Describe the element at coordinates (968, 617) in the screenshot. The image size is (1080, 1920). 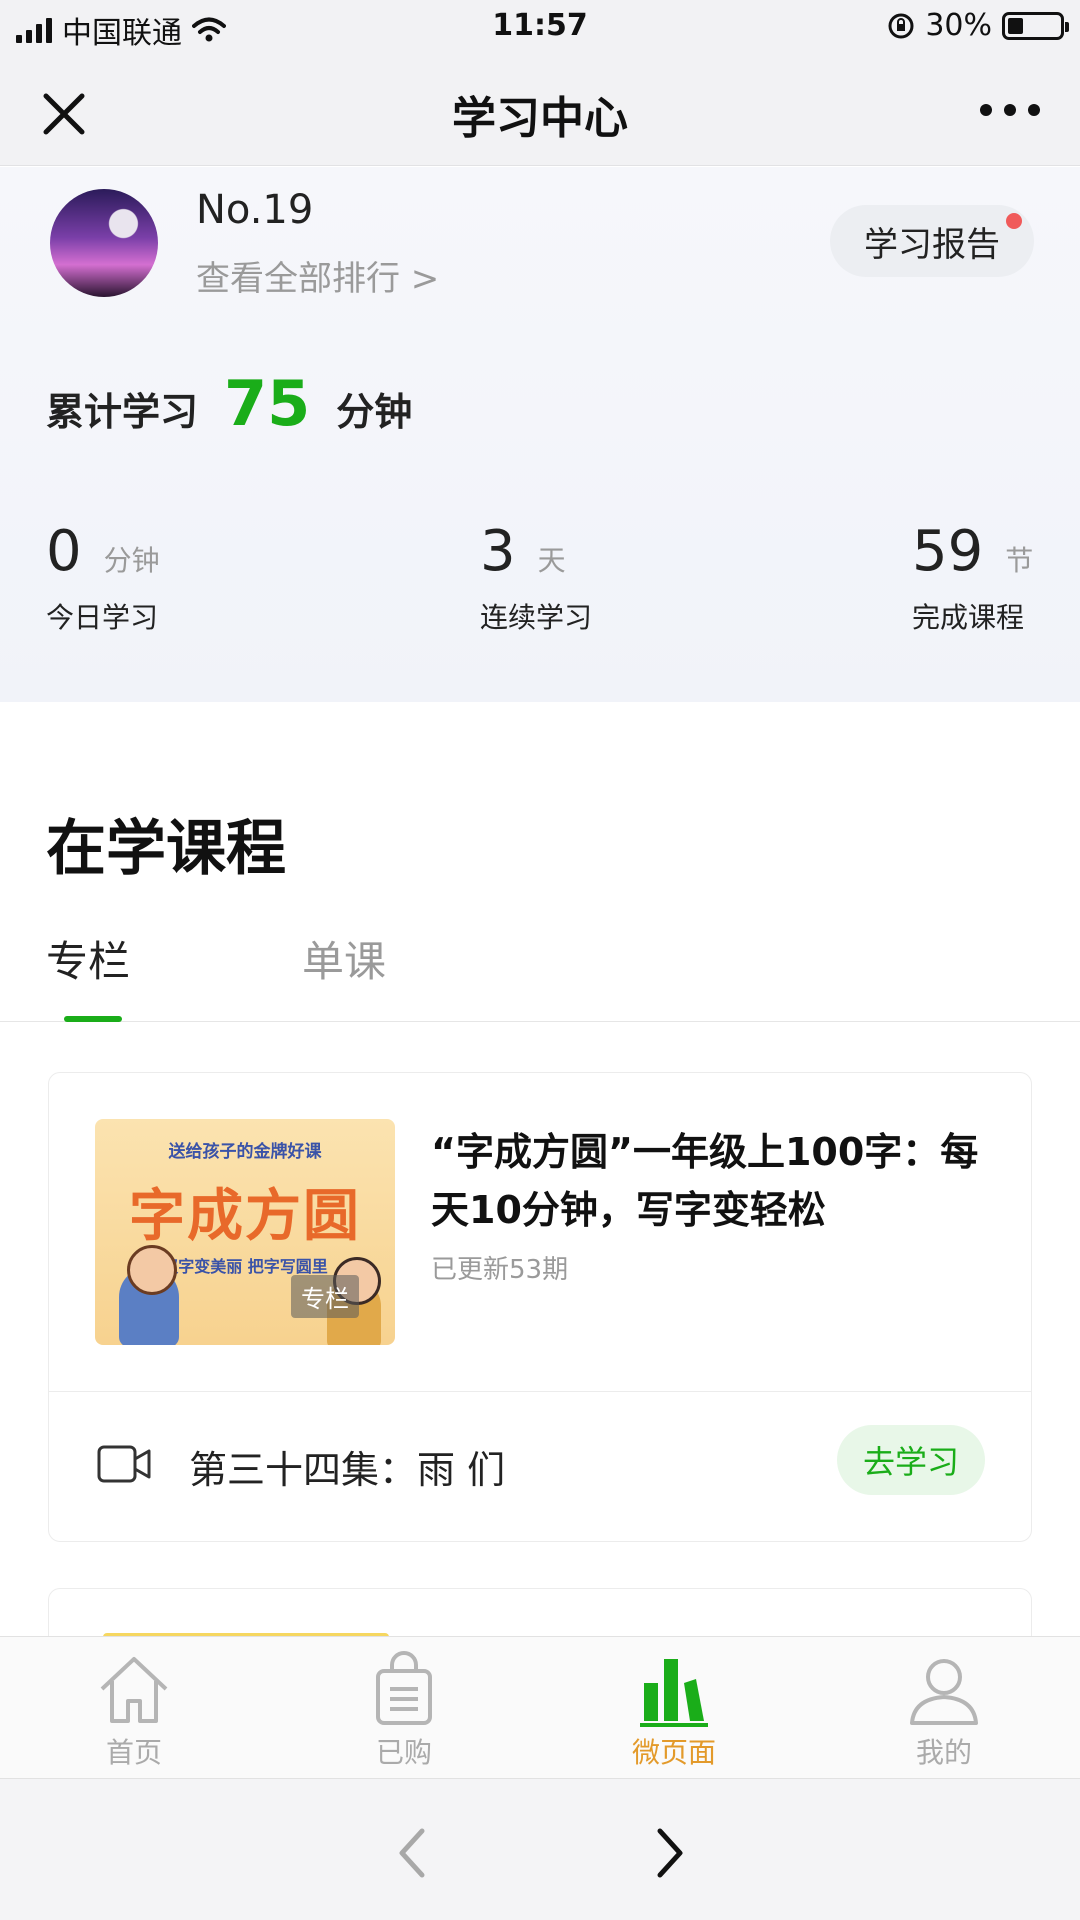
I see `stat-label: 完成课程` at that location.